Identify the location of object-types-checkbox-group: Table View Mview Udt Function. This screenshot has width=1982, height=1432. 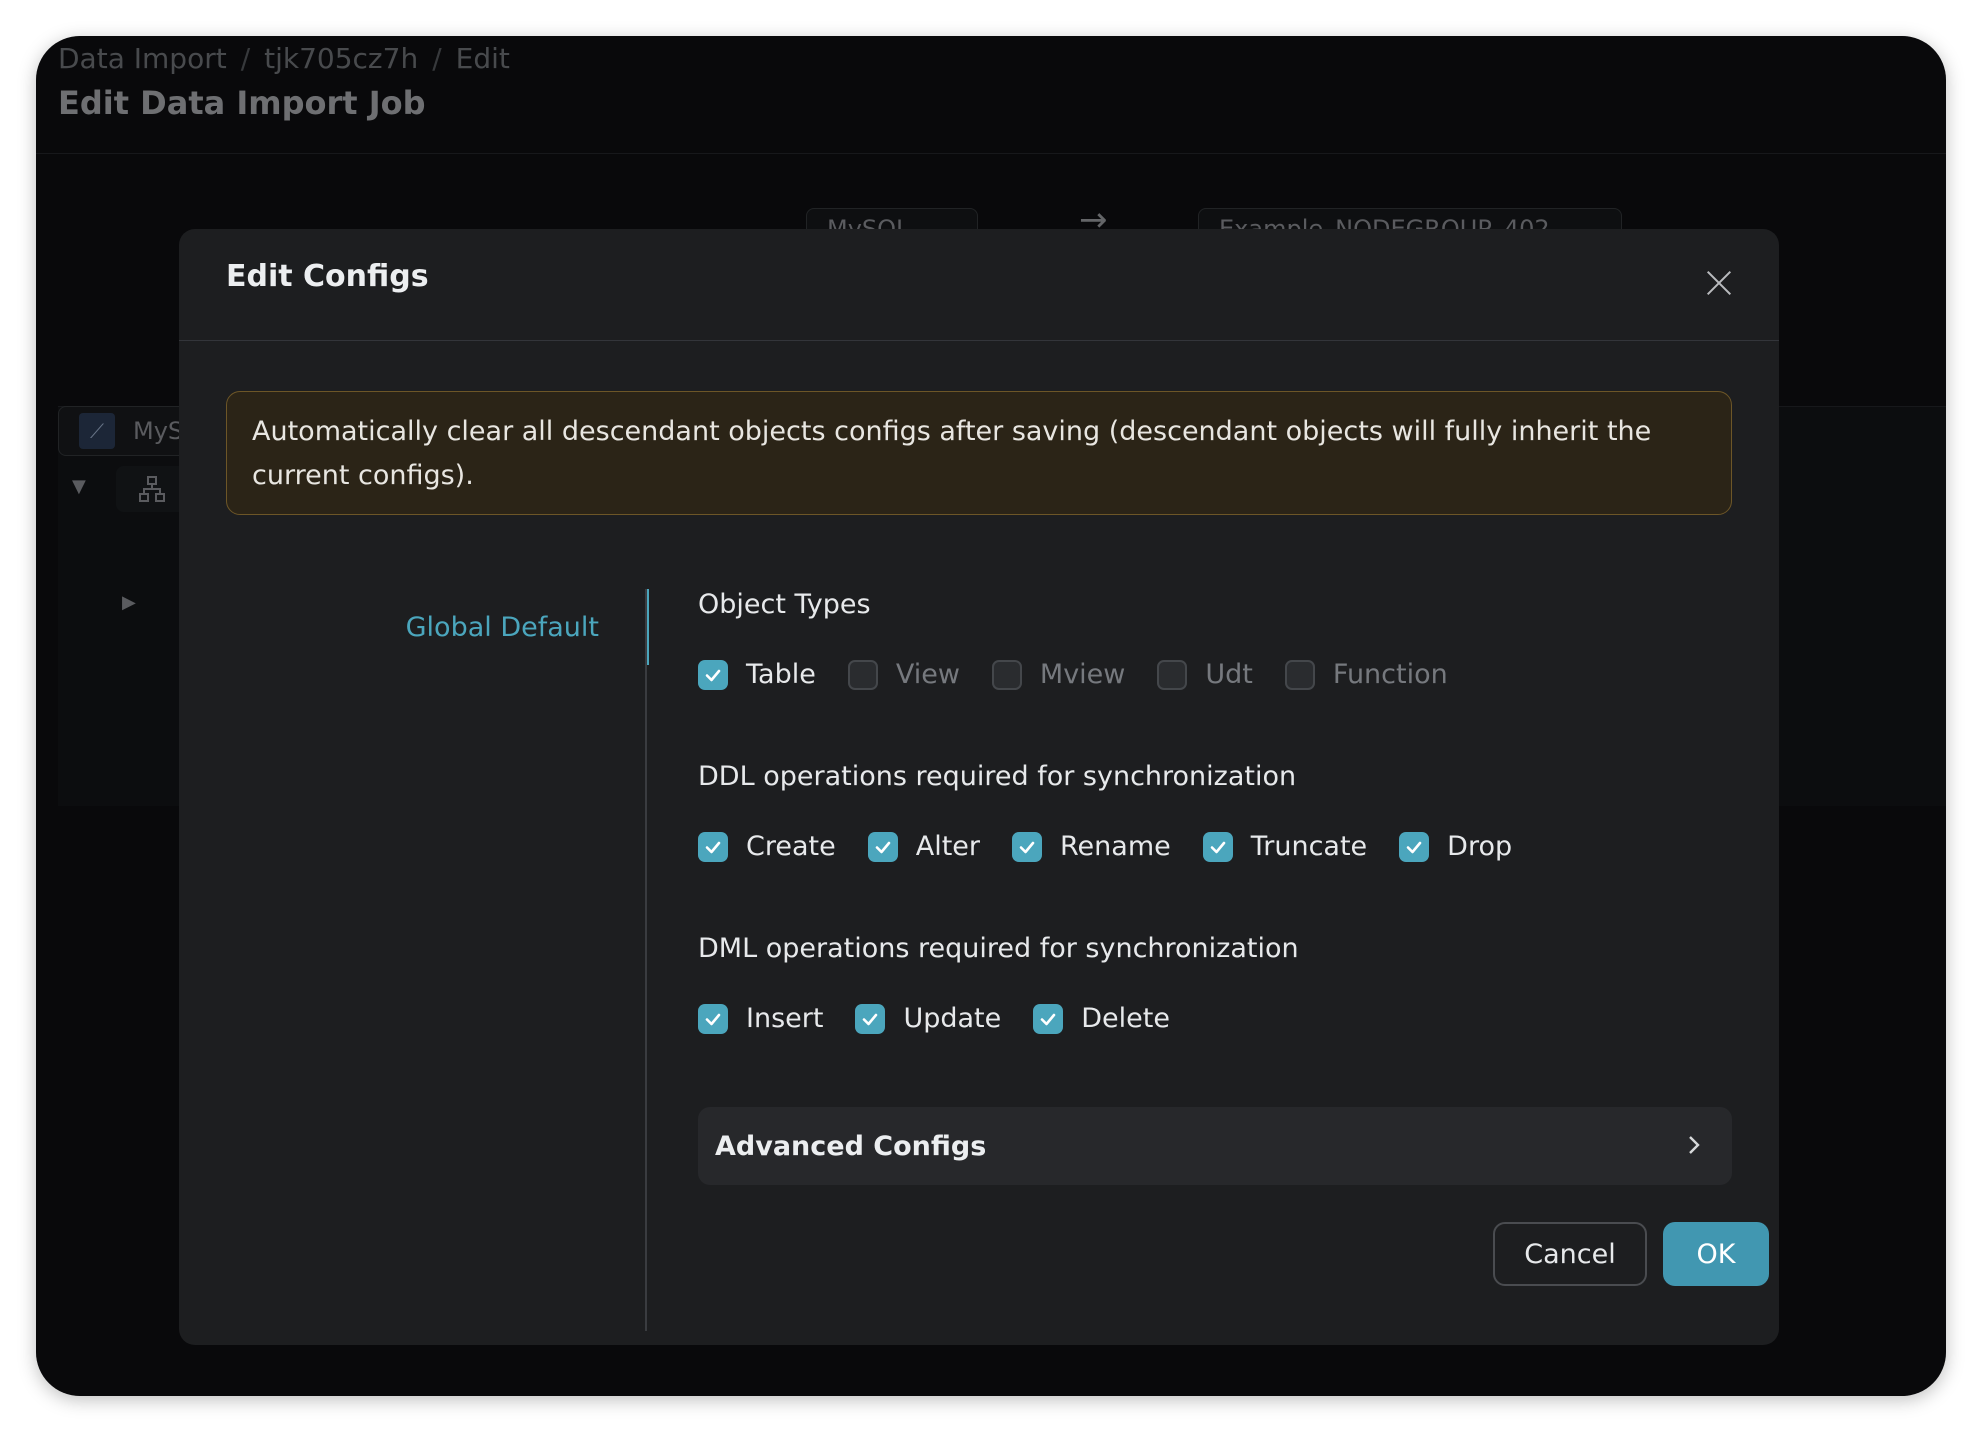
(1089, 674).